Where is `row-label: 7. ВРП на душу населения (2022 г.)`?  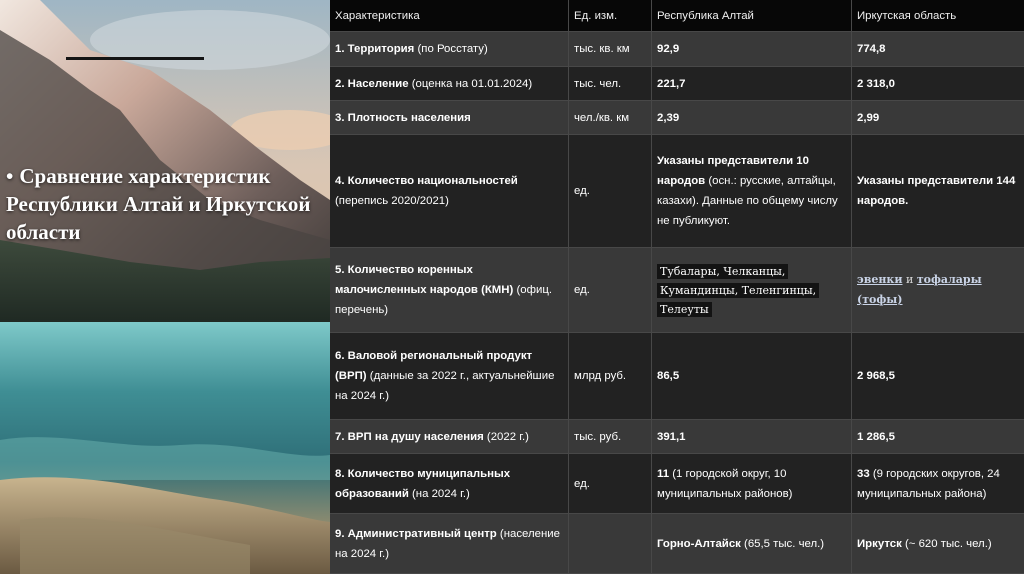
row-label: 7. ВРП на душу населения (2022 г.) is located at coordinates (449, 437).